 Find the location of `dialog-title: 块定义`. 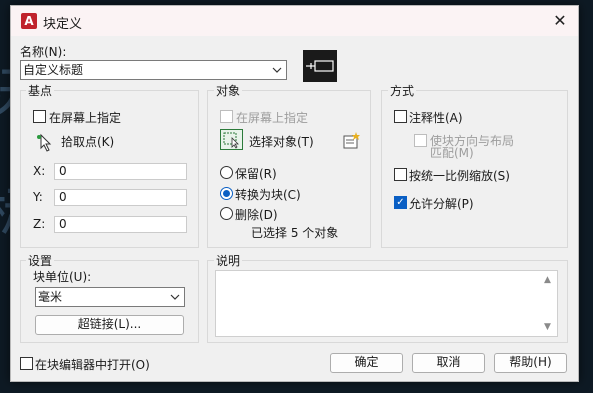

dialog-title: 块定义 is located at coordinates (63, 24).